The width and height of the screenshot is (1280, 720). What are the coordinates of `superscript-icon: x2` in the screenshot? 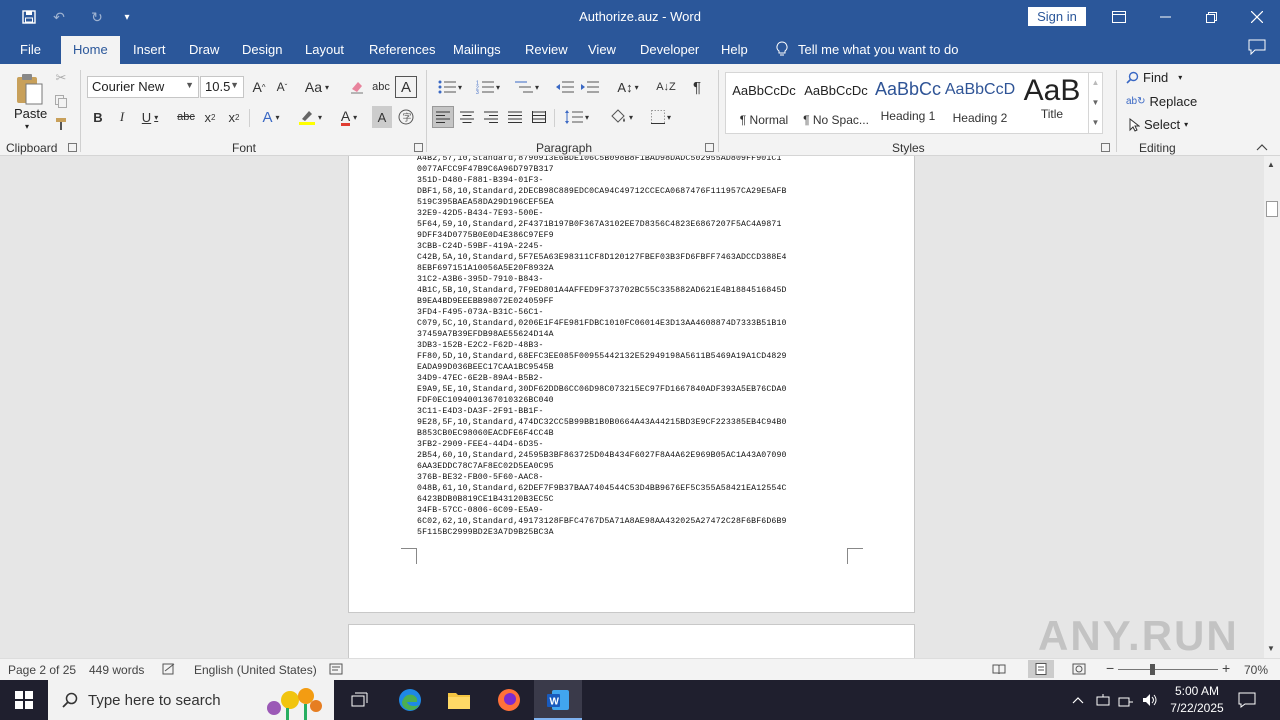 It's located at (234, 117).